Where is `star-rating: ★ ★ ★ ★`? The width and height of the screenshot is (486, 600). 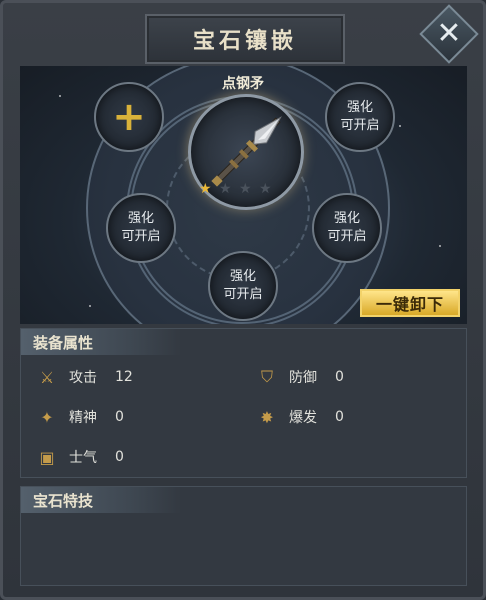 star-rating: ★ ★ ★ ★ is located at coordinates (239, 189).